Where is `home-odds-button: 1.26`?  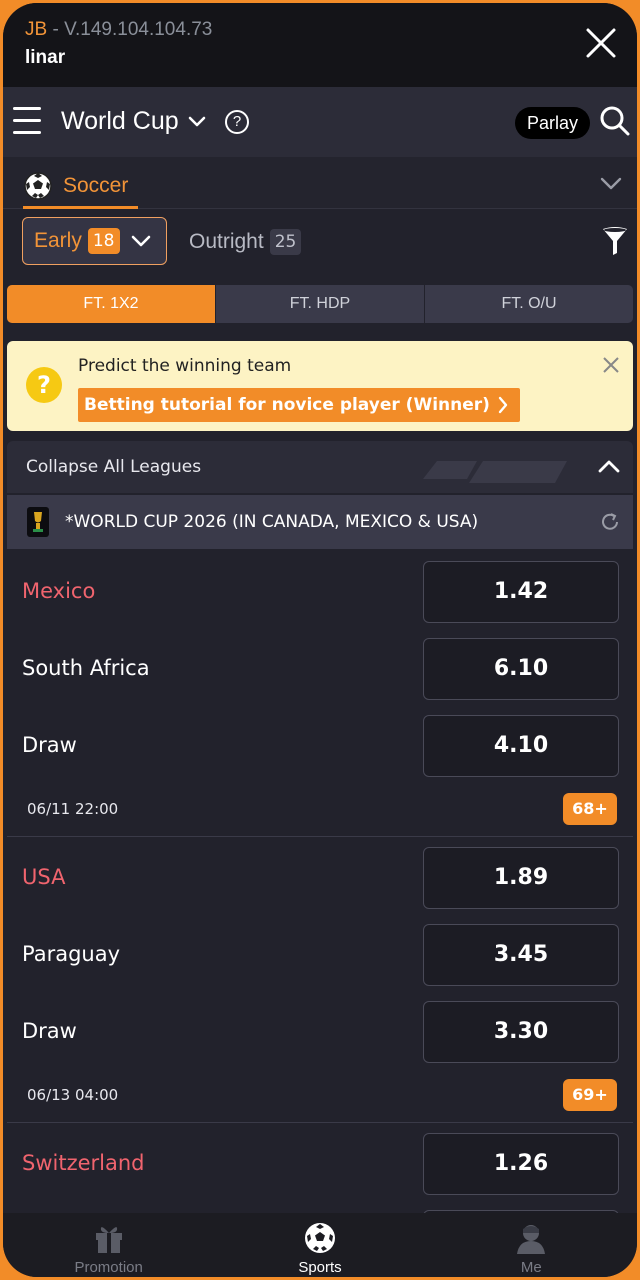 home-odds-button: 1.26 is located at coordinates (521, 1164).